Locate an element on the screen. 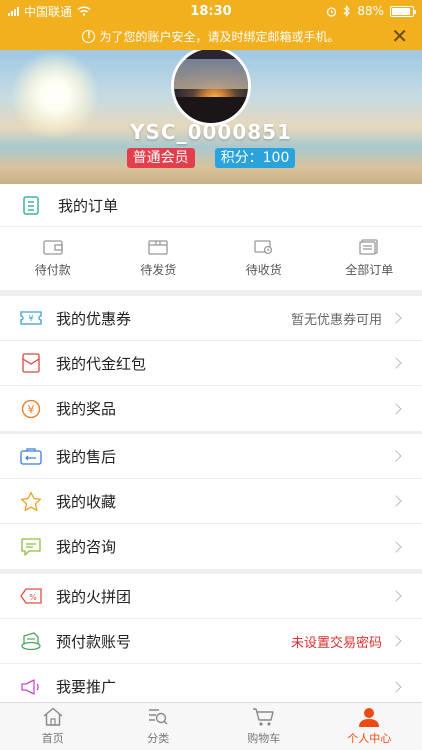  coupons-label: 我的优惠券 is located at coordinates (94, 318).